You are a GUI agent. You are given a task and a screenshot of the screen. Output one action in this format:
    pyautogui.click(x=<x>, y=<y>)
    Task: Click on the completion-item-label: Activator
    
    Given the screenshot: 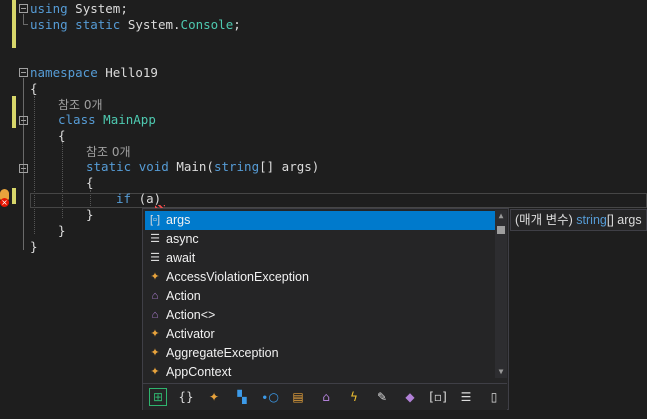 What is the action you would take?
    pyautogui.click(x=190, y=334)
    